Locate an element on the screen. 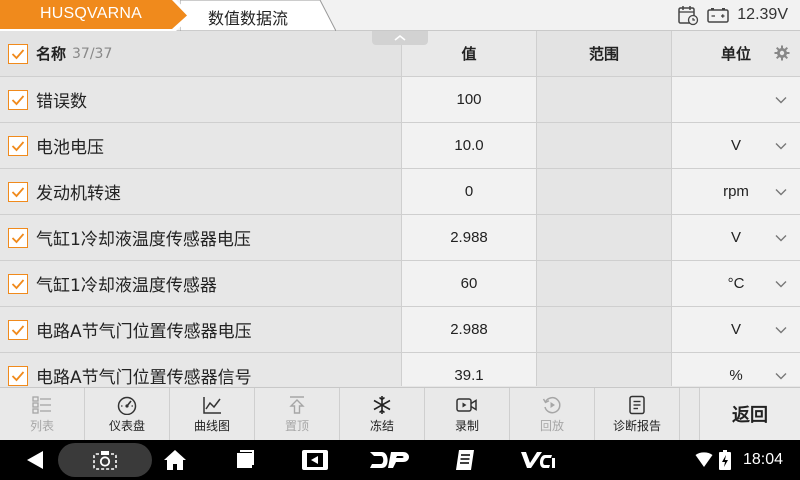  table-row: 发动机转速 0 rpm is located at coordinates (400, 192).